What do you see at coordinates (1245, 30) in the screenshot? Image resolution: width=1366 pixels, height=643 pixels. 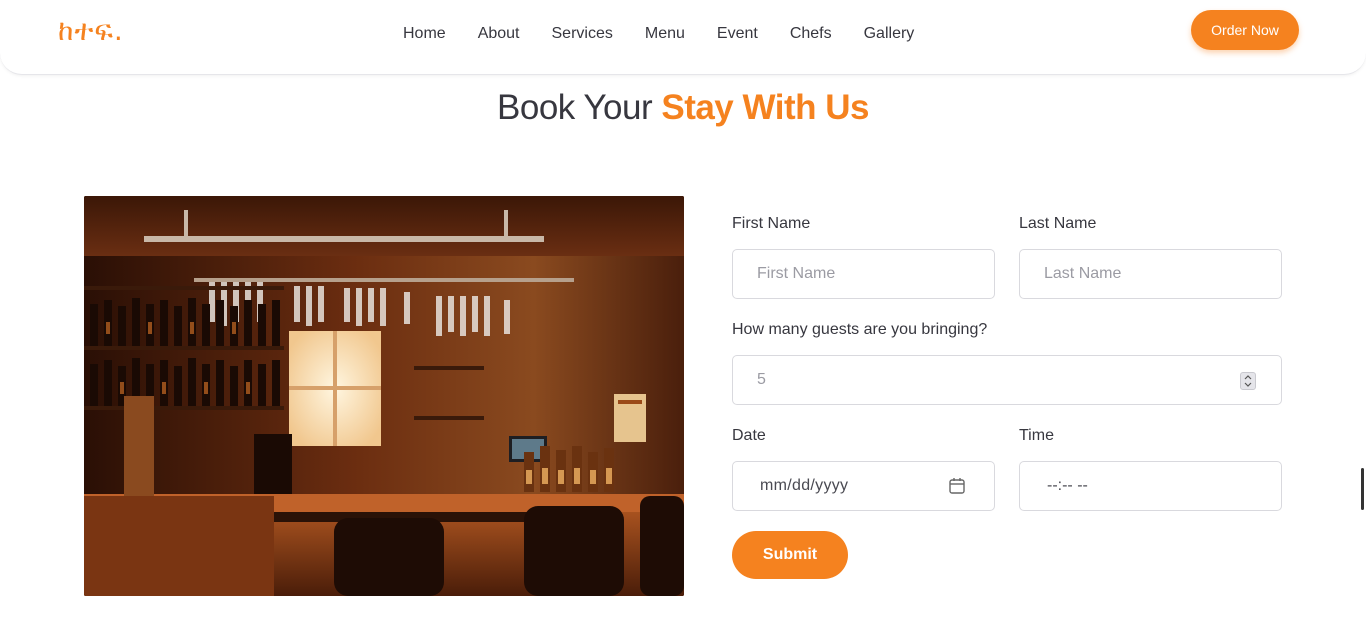 I see `order-now-button: Order Now` at bounding box center [1245, 30].